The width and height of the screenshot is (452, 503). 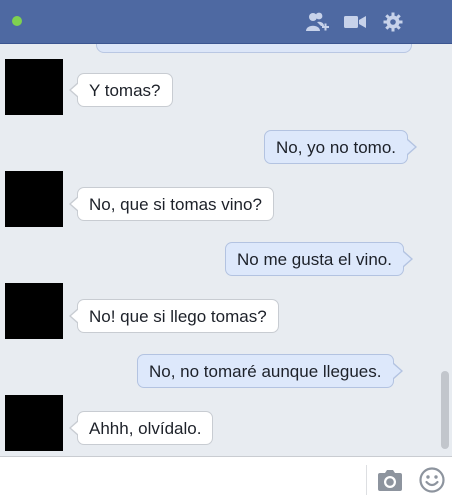 I want to click on message-outgoing: No, no tomaré aunque llegues., so click(x=269, y=371).